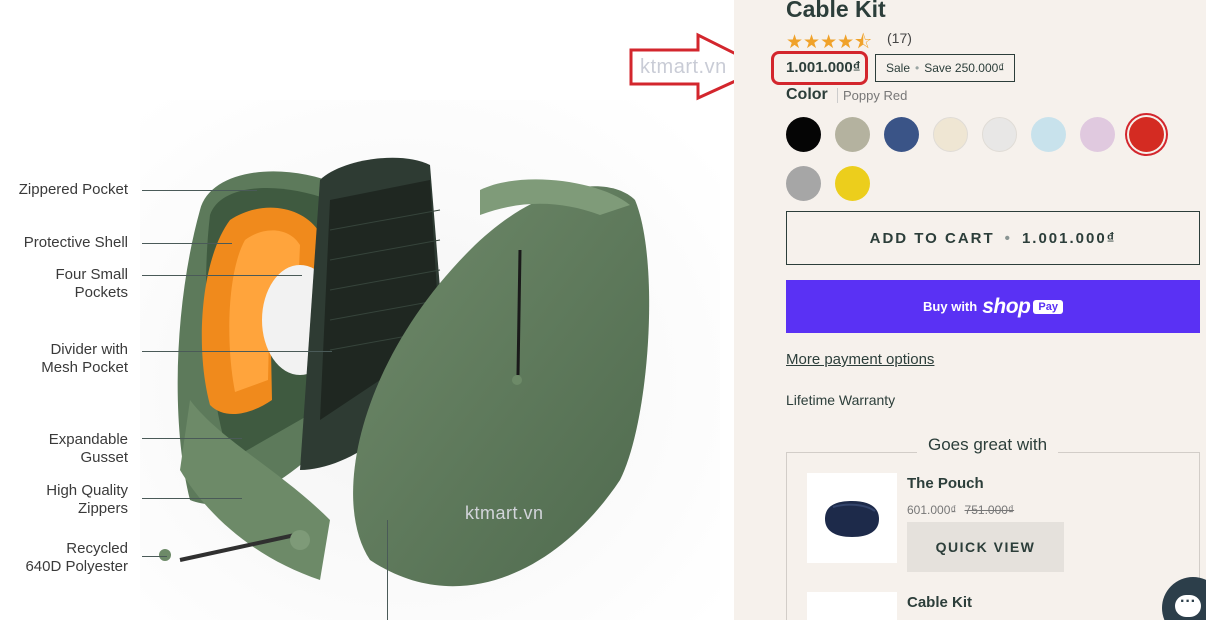 This screenshot has width=1206, height=620. What do you see at coordinates (803, 134) in the screenshot?
I see `color-swatch-black` at bounding box center [803, 134].